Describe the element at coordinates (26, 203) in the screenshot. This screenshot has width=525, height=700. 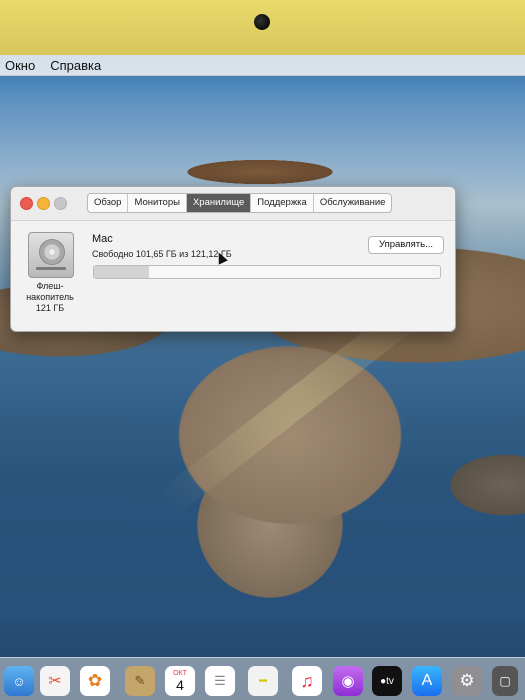
I see `close-button` at that location.